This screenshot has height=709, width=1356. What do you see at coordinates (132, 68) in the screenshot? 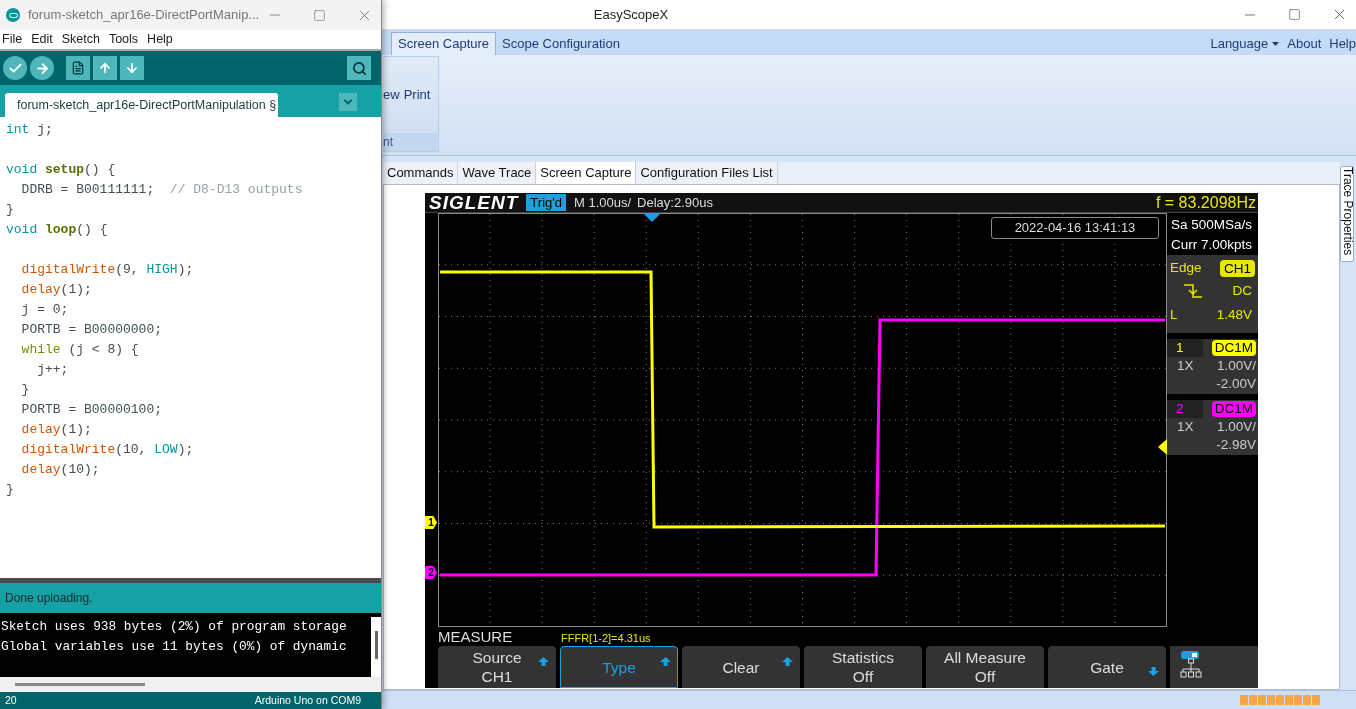
I see `save-button` at bounding box center [132, 68].